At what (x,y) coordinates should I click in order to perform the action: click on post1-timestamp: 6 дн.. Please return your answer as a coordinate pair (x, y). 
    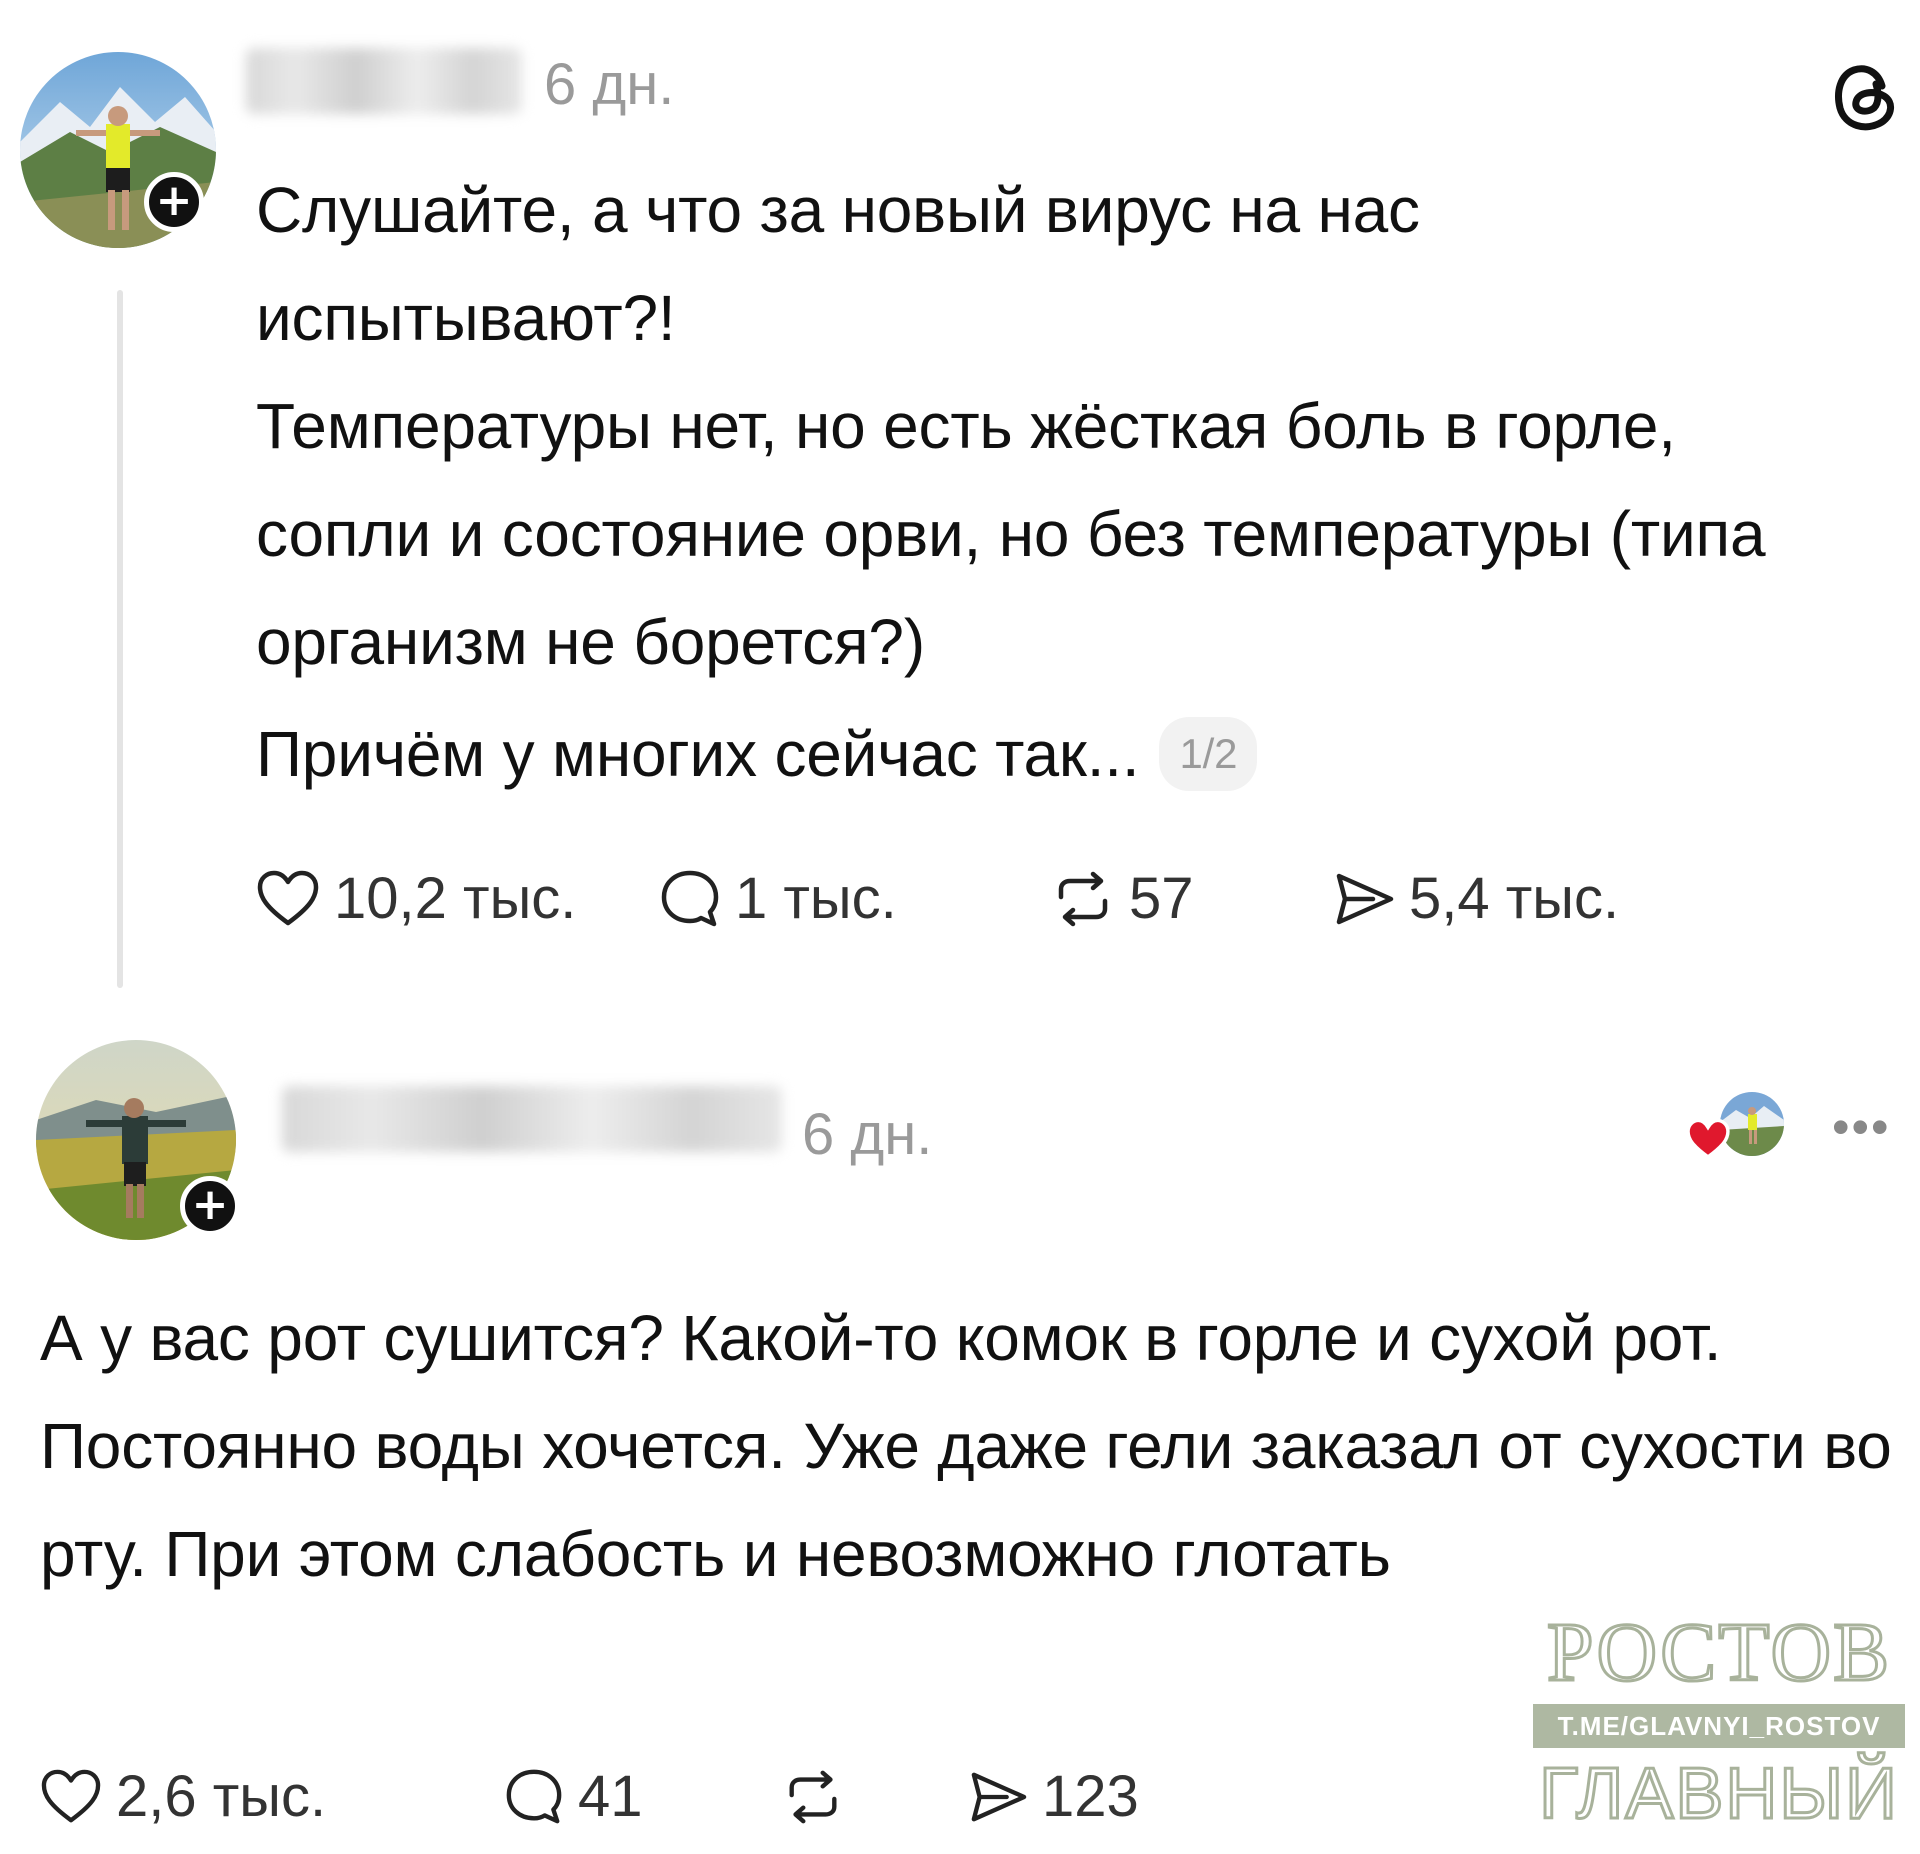
    Looking at the image, I should click on (609, 84).